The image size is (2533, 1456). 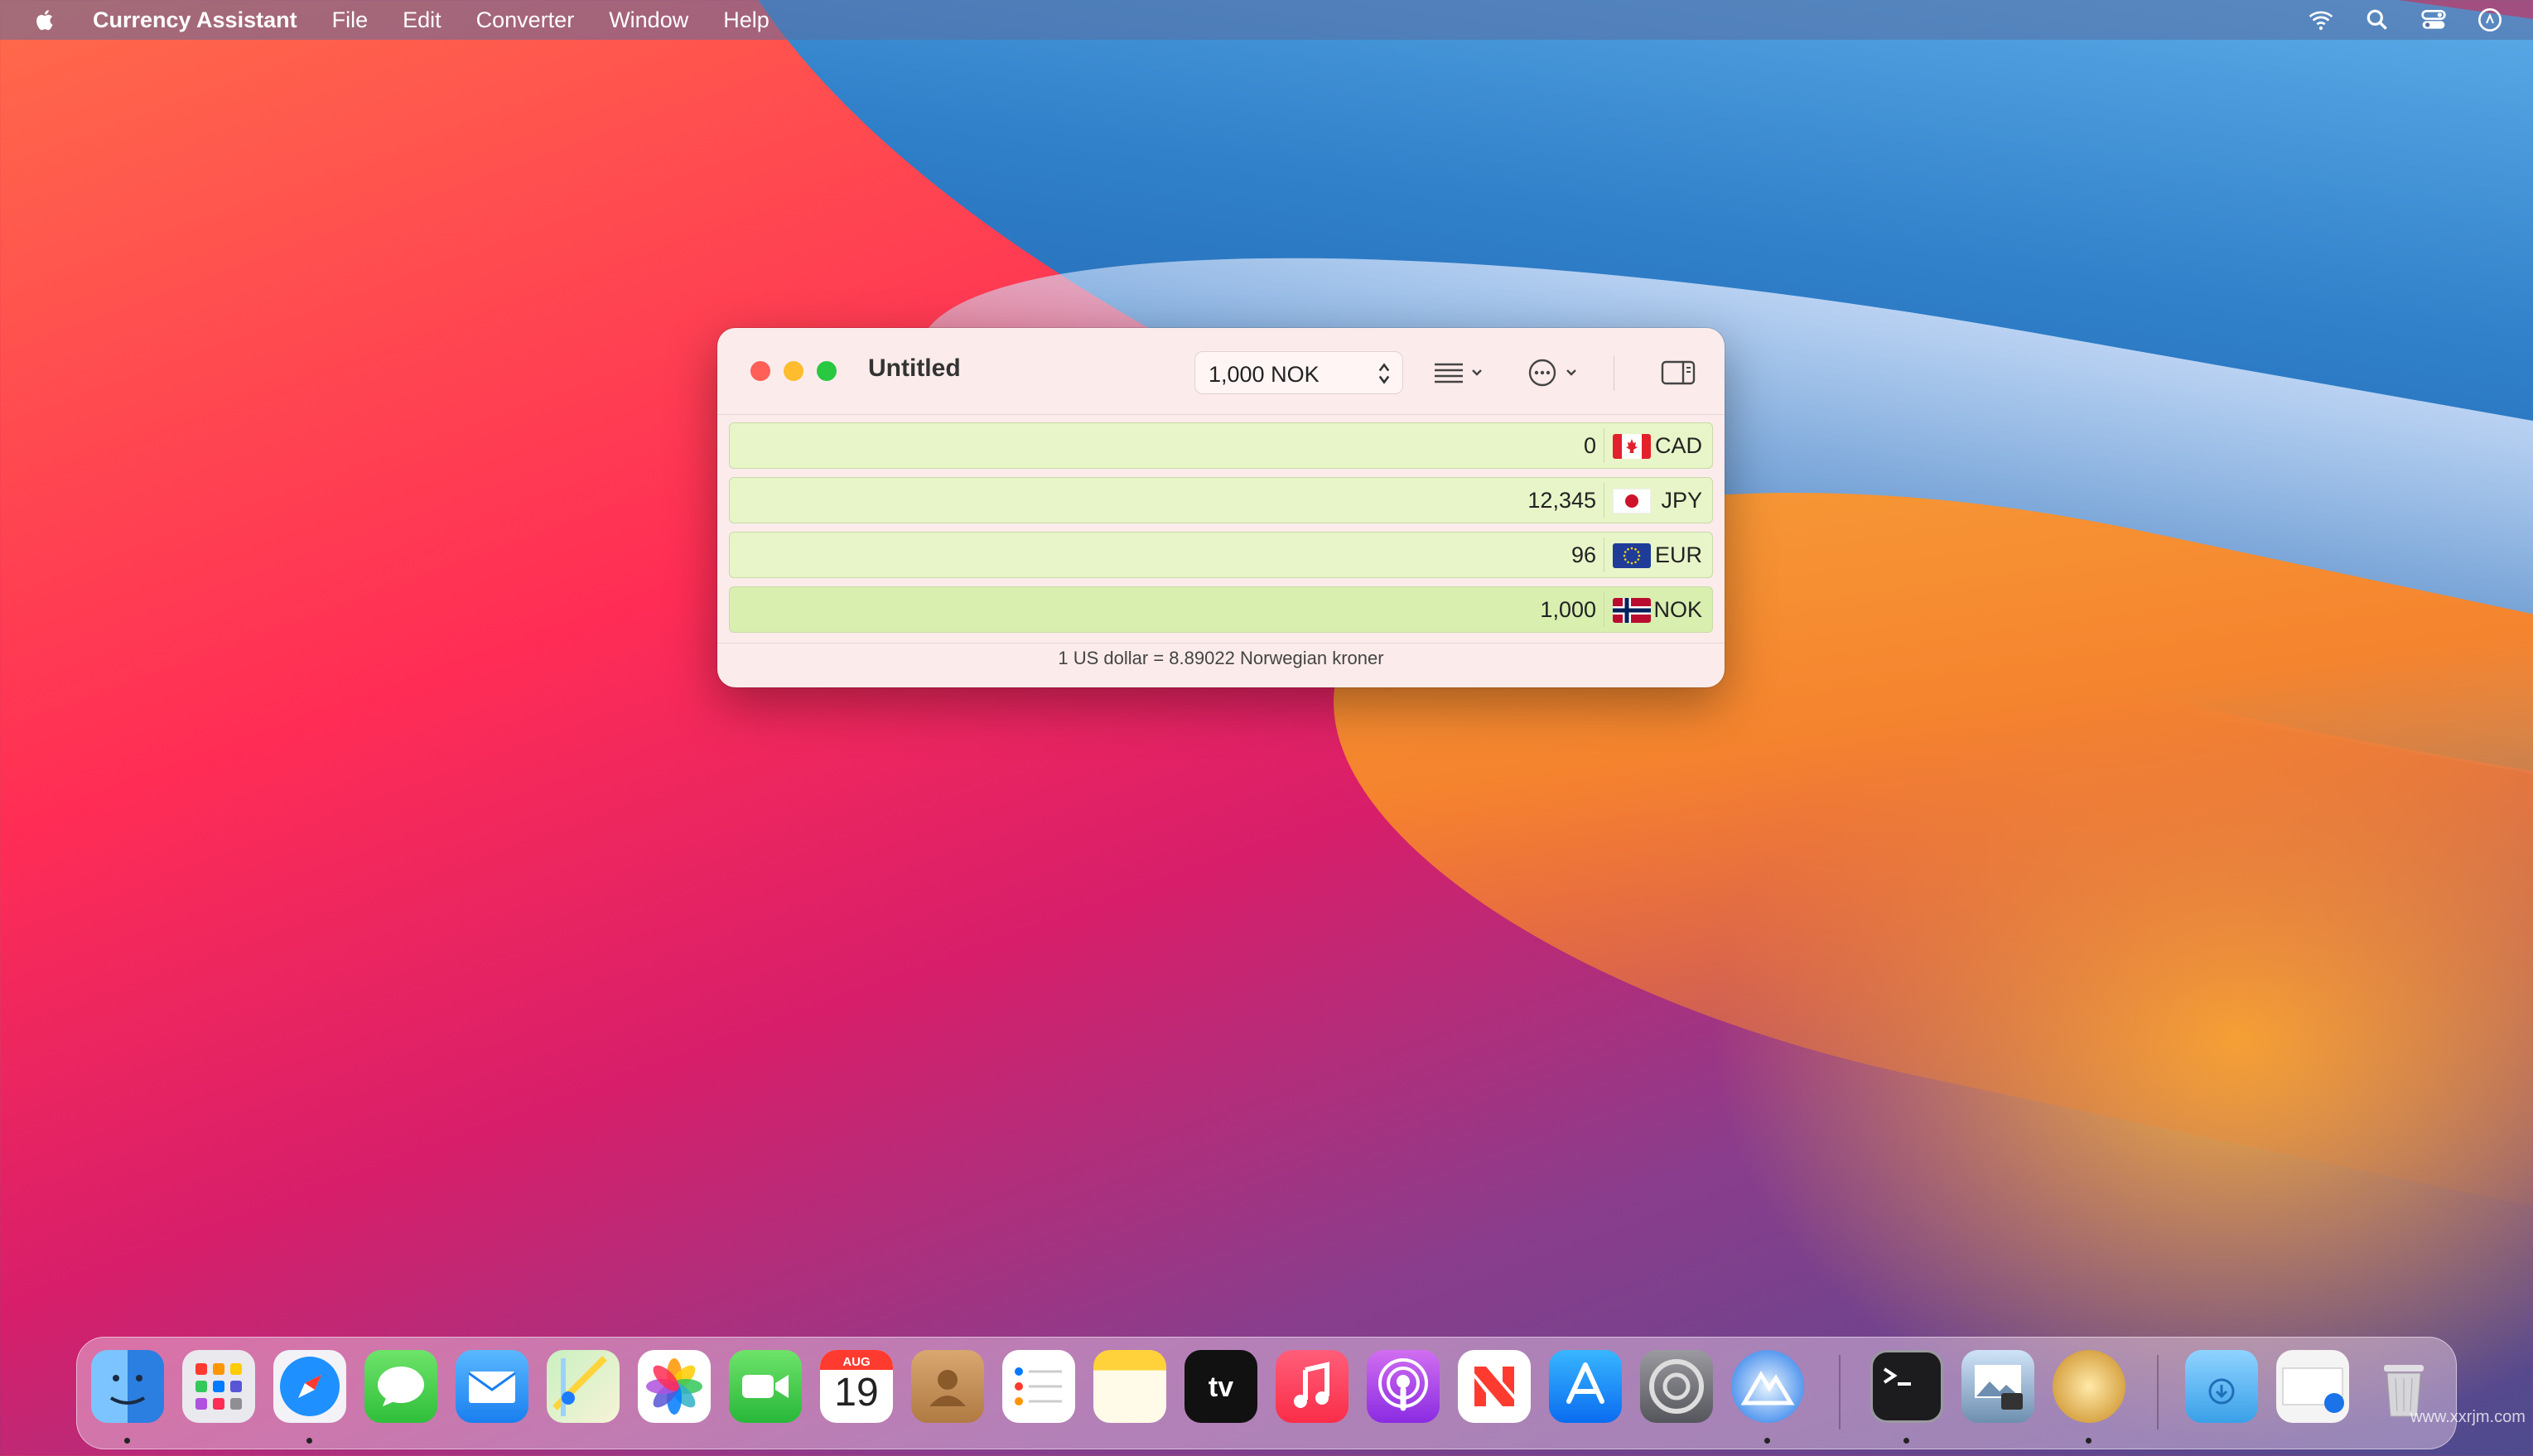 What do you see at coordinates (1906, 1386) in the screenshot?
I see `terminal-icon` at bounding box center [1906, 1386].